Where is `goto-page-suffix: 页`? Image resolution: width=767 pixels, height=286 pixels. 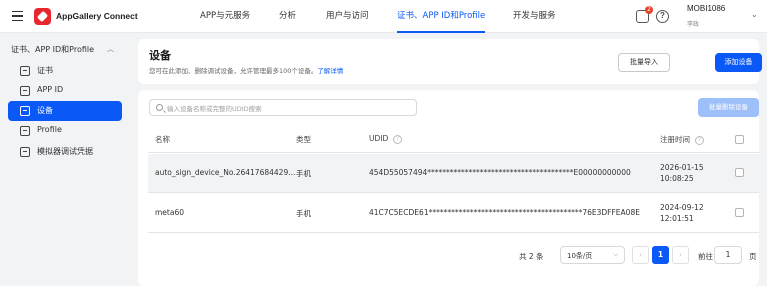 goto-page-suffix: 页 is located at coordinates (753, 256).